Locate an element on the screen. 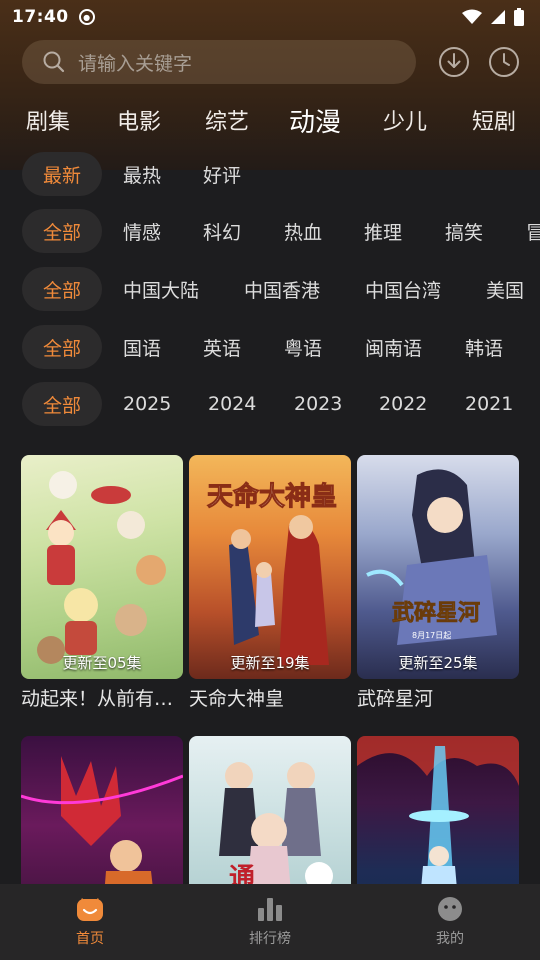  update-badge: 更新至19集 is located at coordinates (270, 663).